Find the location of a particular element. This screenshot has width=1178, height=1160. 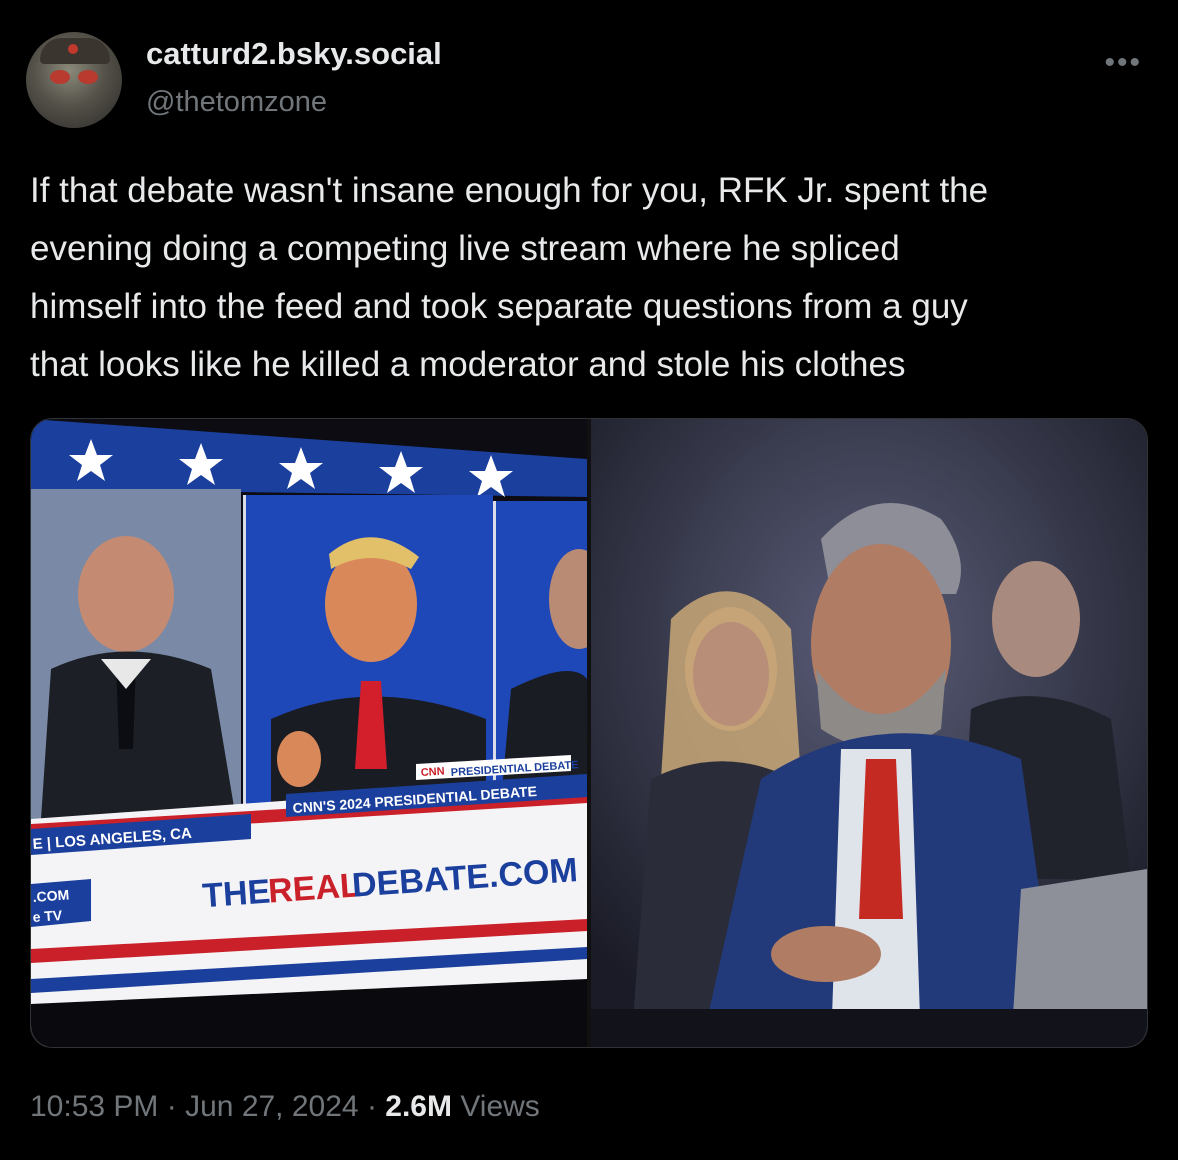

more-horizontal-icon: ••• is located at coordinates (1123, 63).